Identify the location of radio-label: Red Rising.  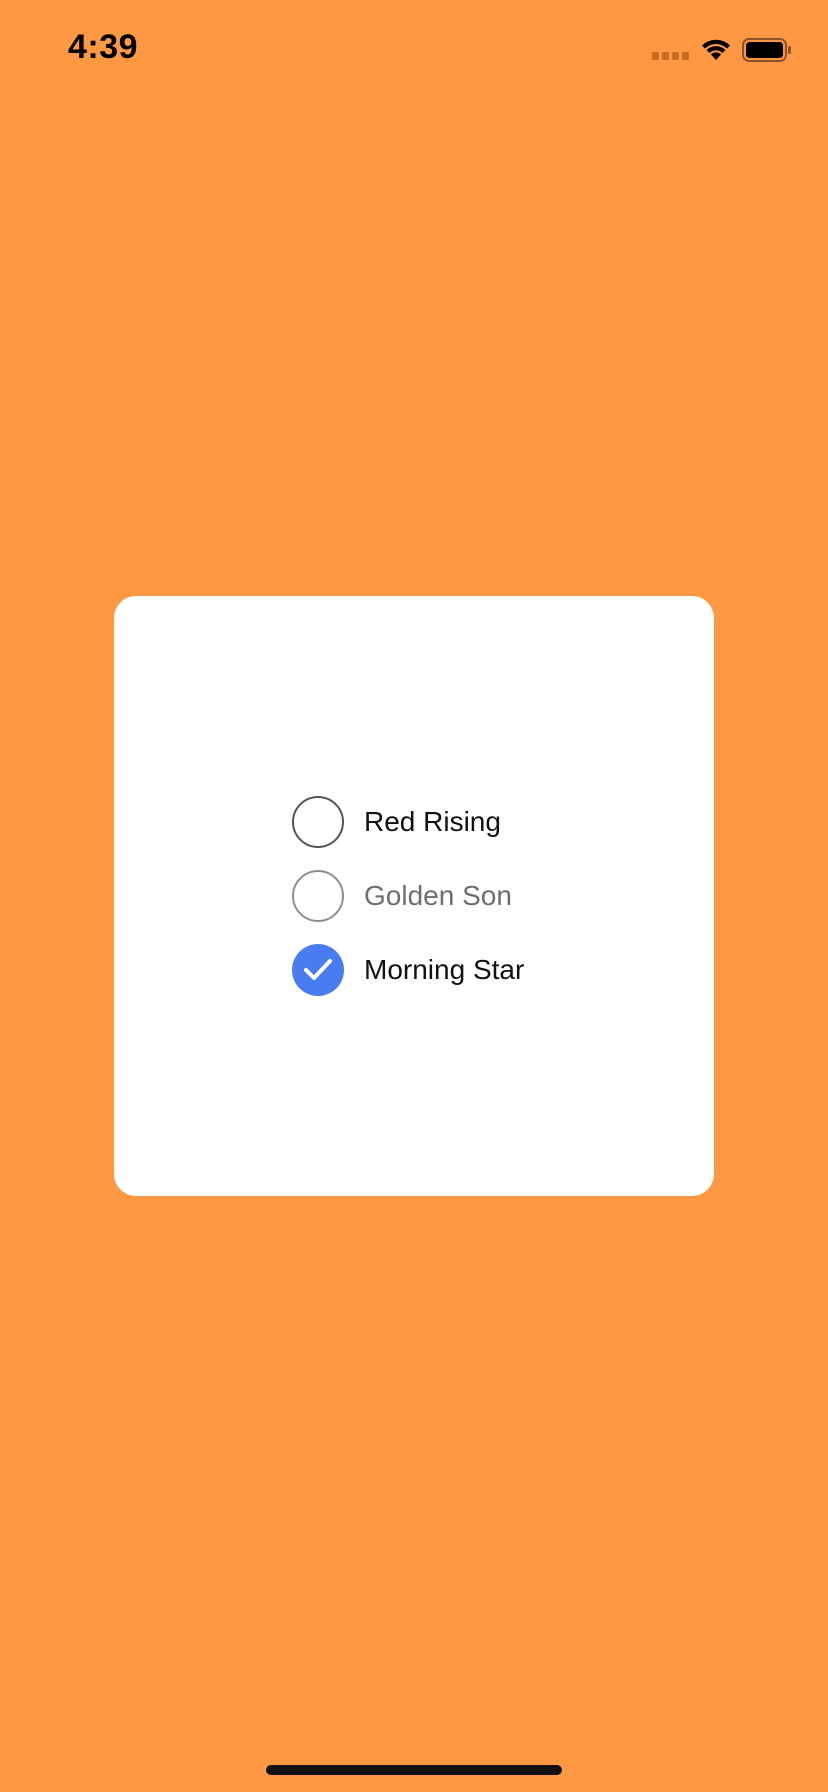
(432, 821).